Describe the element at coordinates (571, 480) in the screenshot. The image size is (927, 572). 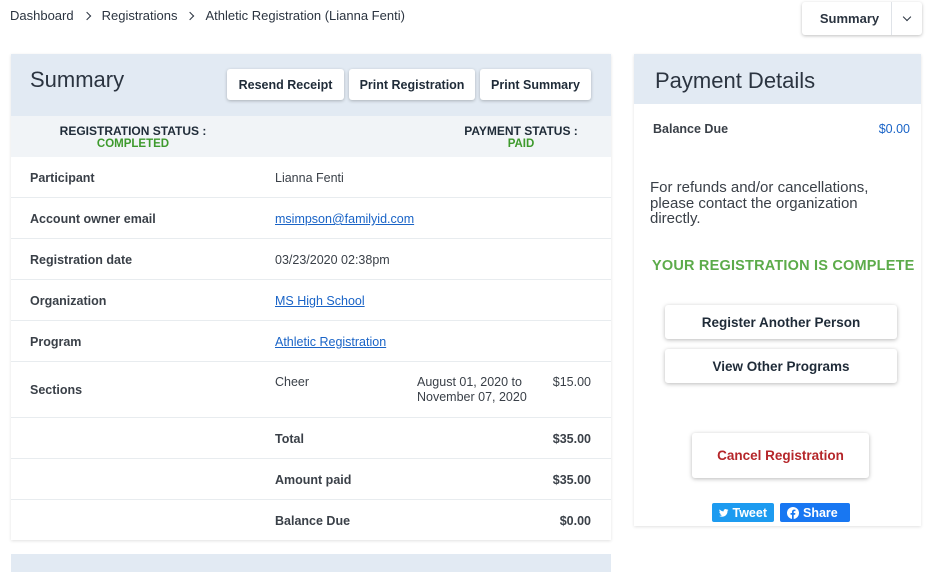
I see `amount-paid-value: $35.00` at that location.